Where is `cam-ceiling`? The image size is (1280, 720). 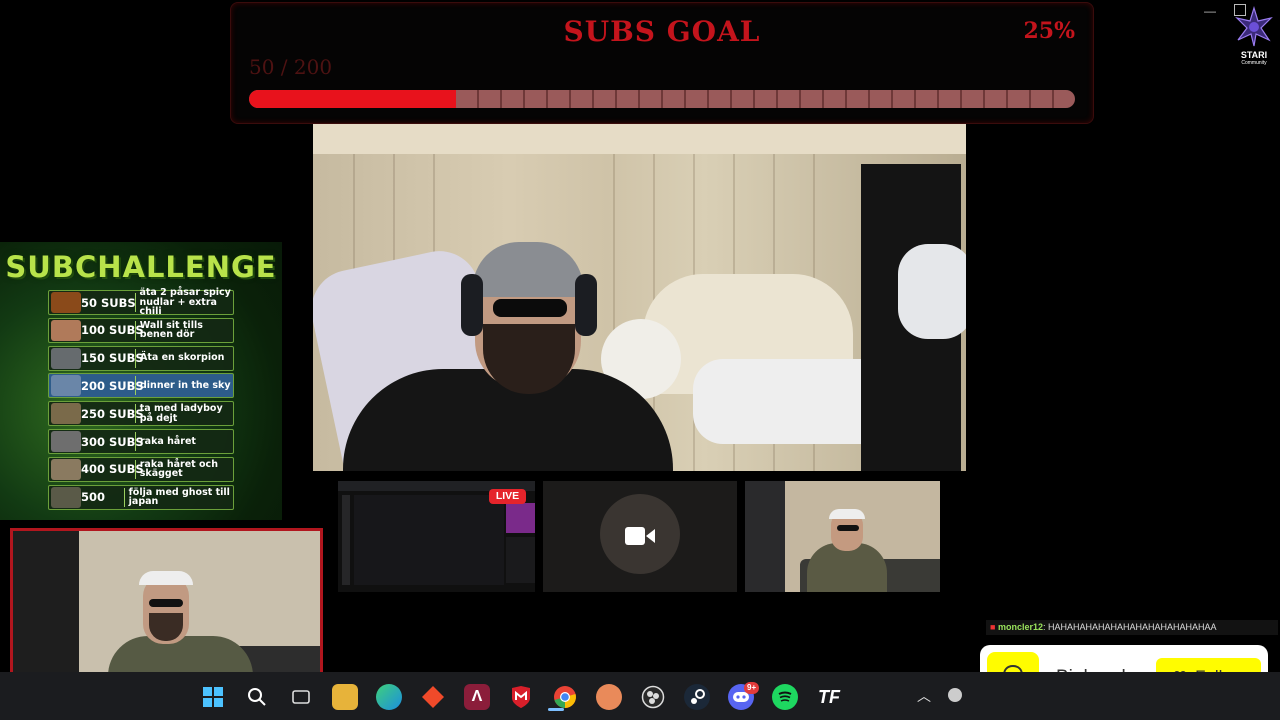 cam-ceiling is located at coordinates (639, 139).